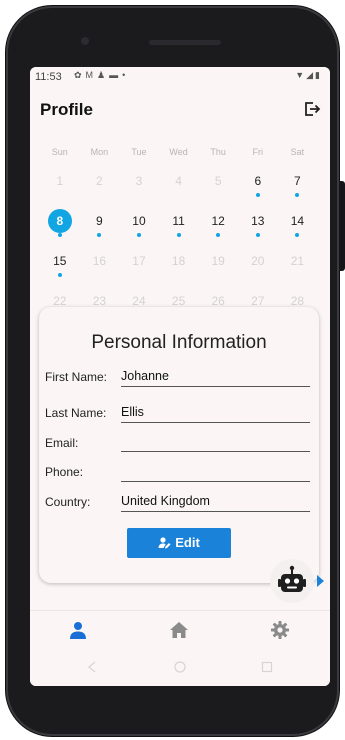  I want to click on calendar-day-number: 2, so click(99, 181).